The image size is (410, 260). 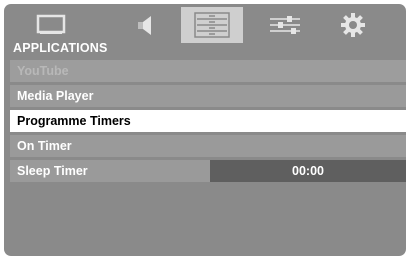 I want to click on tab-picture, so click(x=51, y=25).